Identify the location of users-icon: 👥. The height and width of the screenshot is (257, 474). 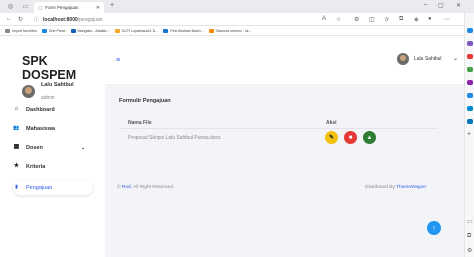
(16, 128).